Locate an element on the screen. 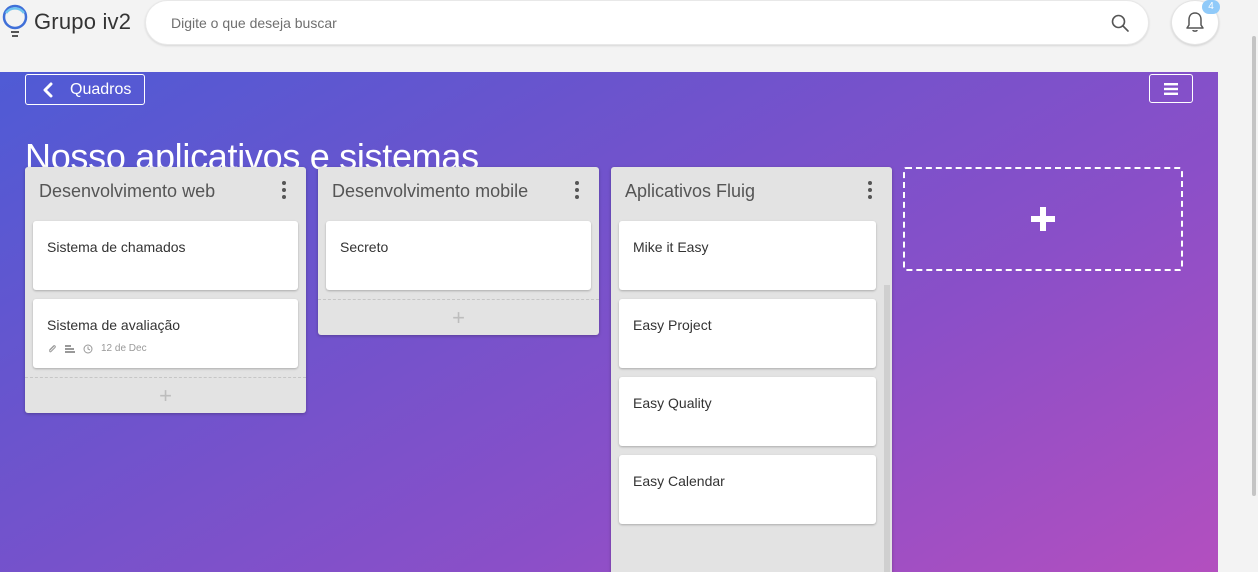  card: Sistema de chamados is located at coordinates (165, 255).